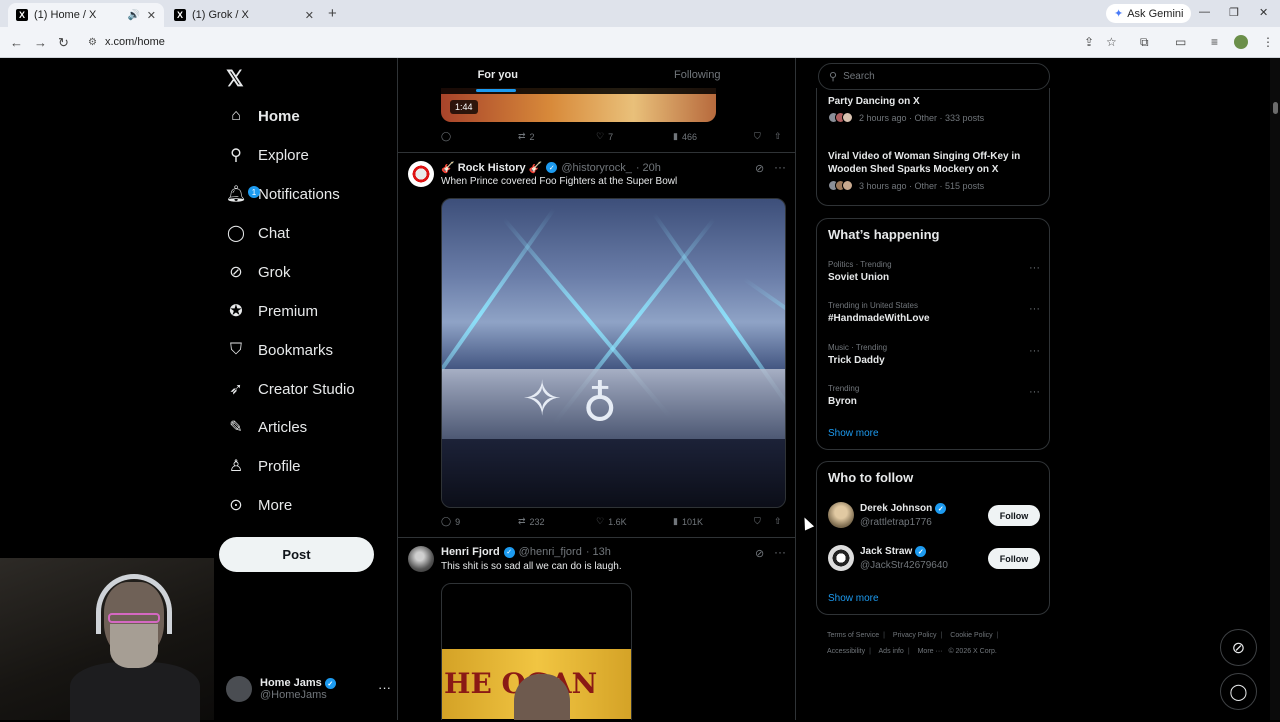 The image size is (1280, 722). Describe the element at coordinates (296, 554) in the screenshot. I see `post-button: Post` at that location.